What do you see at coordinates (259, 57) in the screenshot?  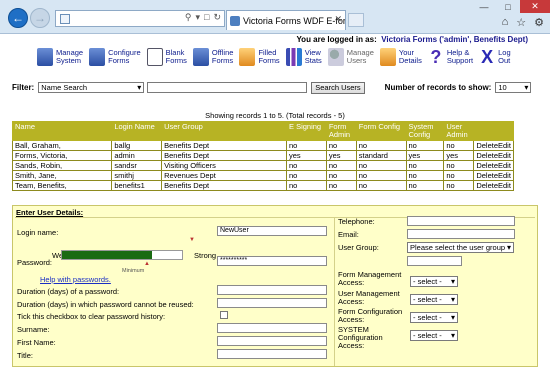 I see `toolbar-item-filled-forms: Filled Forms` at bounding box center [259, 57].